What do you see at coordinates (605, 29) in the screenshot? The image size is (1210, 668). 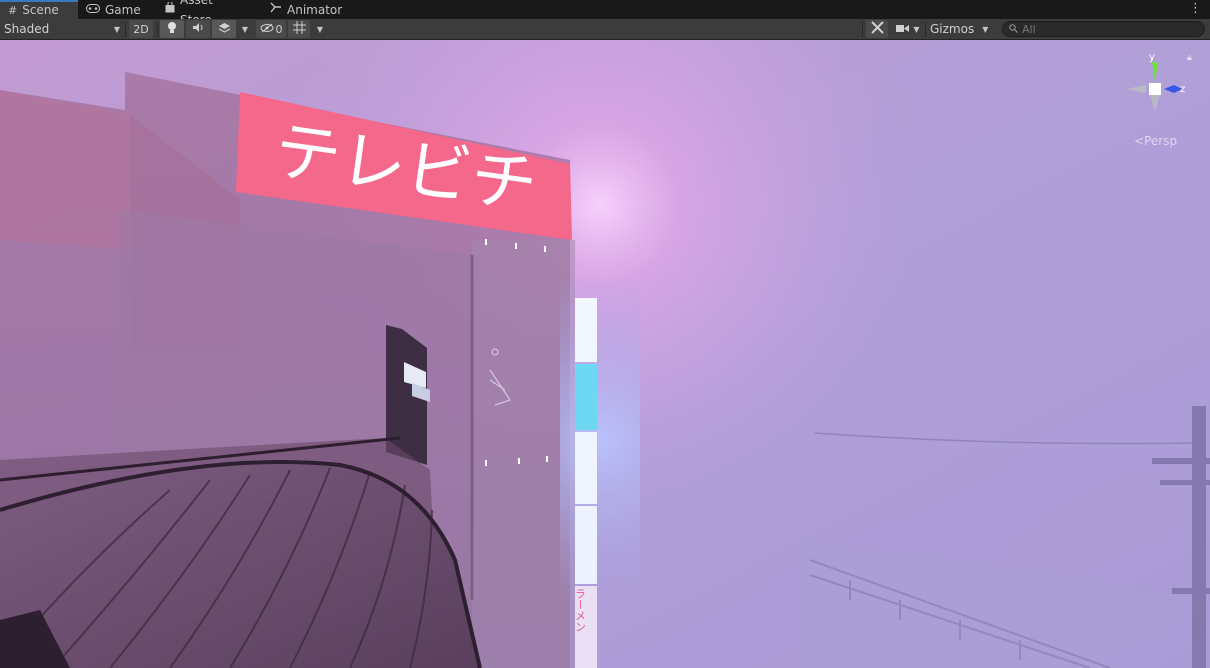 I see `scene-toolbar: Shaded ▼ 2D ▼ 0 ▼ ▼ Gizmos ▼ All` at bounding box center [605, 29].